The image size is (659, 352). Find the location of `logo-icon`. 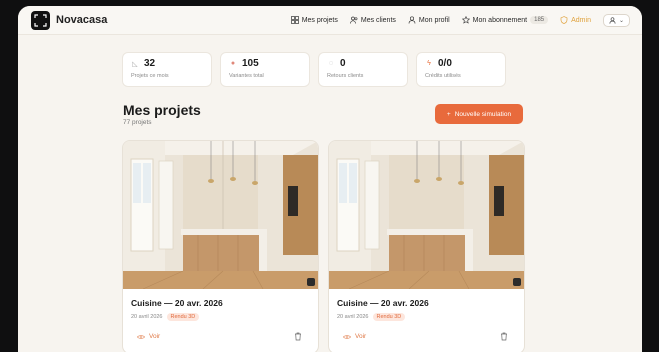

logo-icon is located at coordinates (40, 20).